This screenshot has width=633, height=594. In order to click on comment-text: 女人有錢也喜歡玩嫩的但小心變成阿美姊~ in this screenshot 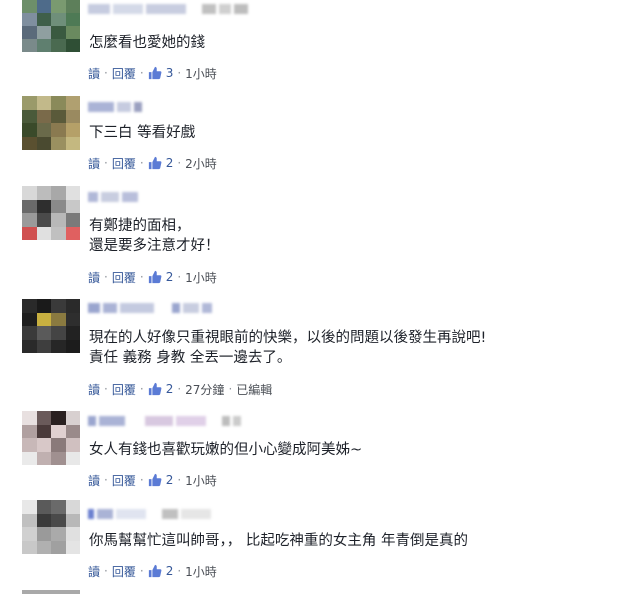, I will do `click(226, 450)`.